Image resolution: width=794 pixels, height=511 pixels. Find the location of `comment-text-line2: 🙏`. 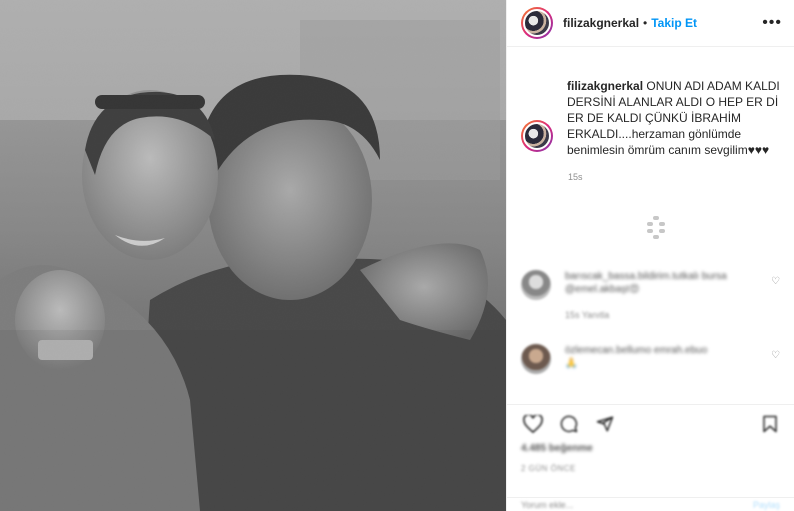

comment-text-line2: 🙏 is located at coordinates (571, 363).